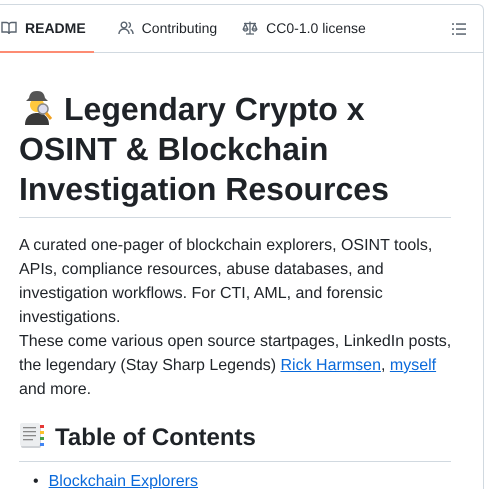 The image size is (488, 489). What do you see at coordinates (459, 28) in the screenshot?
I see `outline-menu-icon` at bounding box center [459, 28].